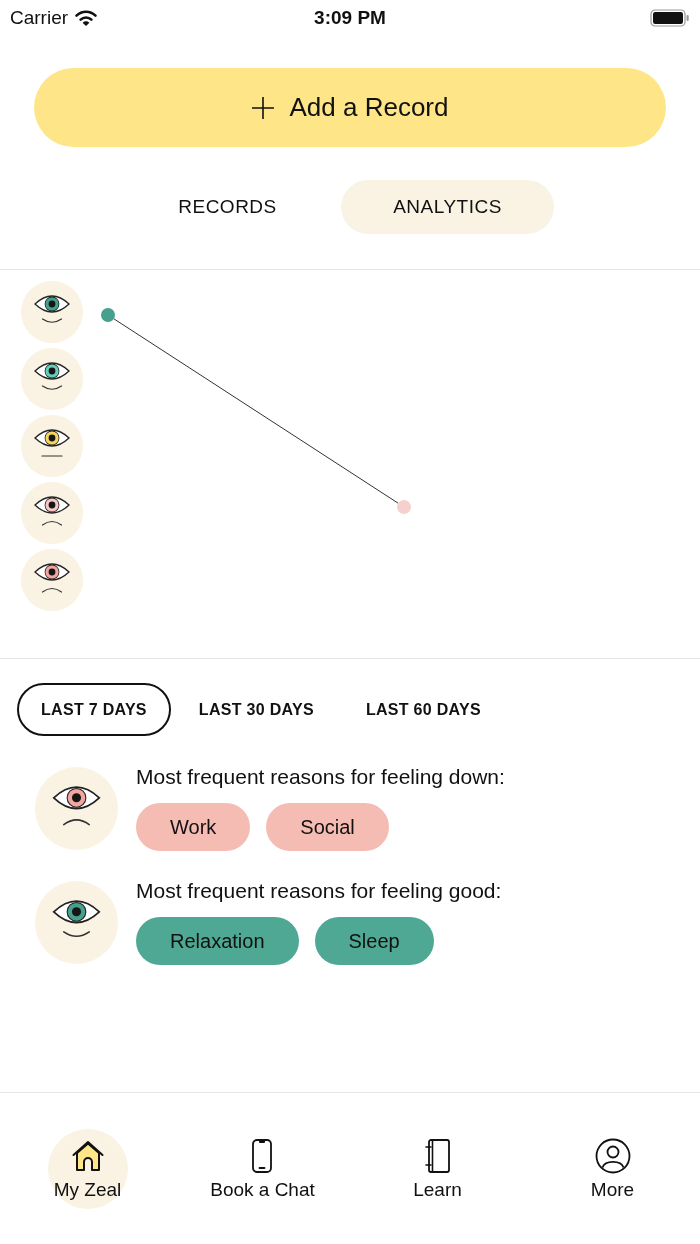 This screenshot has height=1244, width=700. What do you see at coordinates (320, 777) in the screenshot?
I see `reasons-heading: Most frequent reasons for feeling down:` at bounding box center [320, 777].